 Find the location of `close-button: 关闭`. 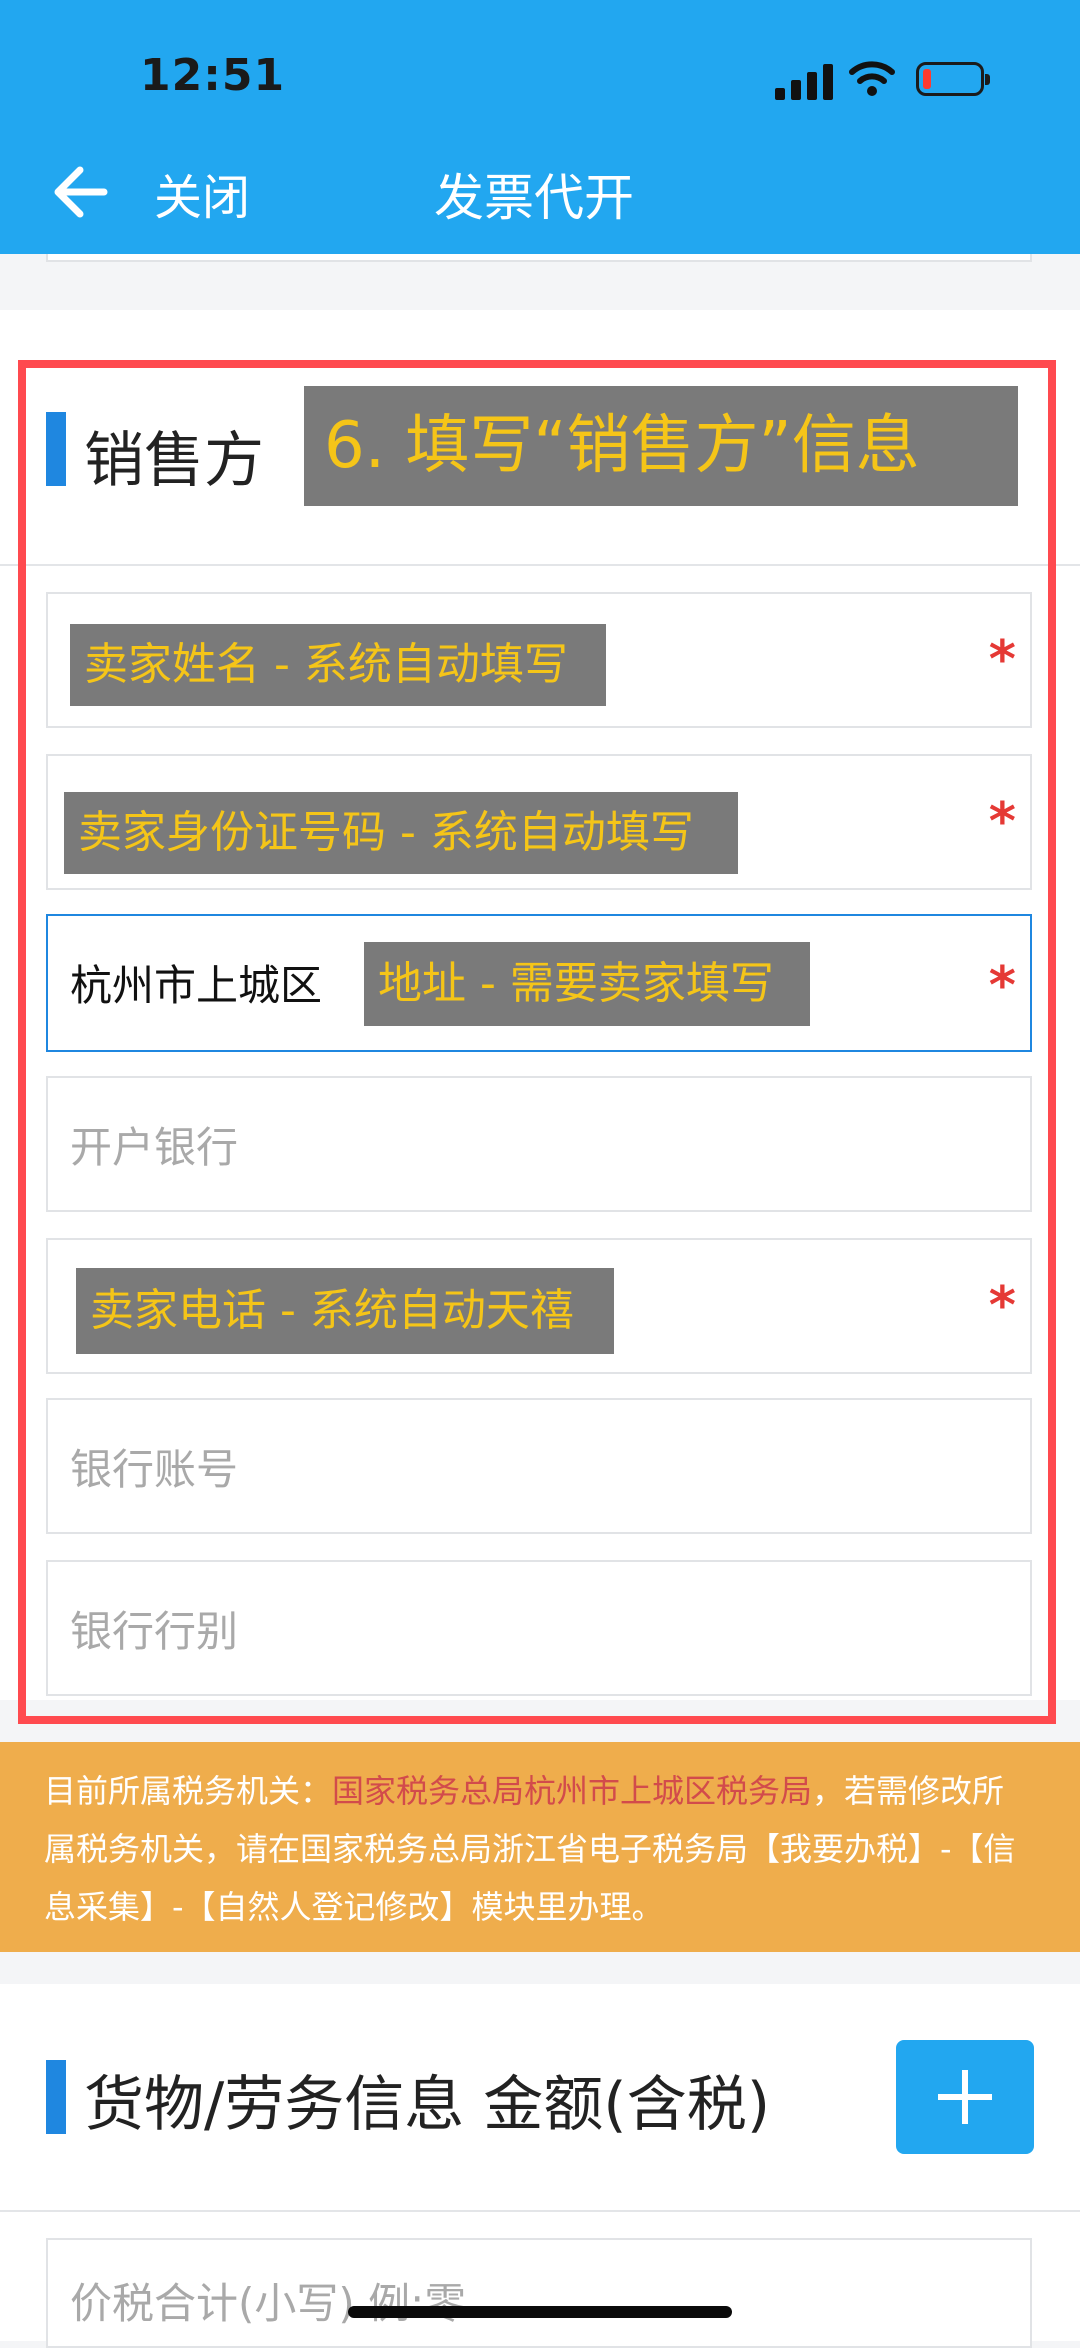

close-button: 关闭 is located at coordinates (202, 193).